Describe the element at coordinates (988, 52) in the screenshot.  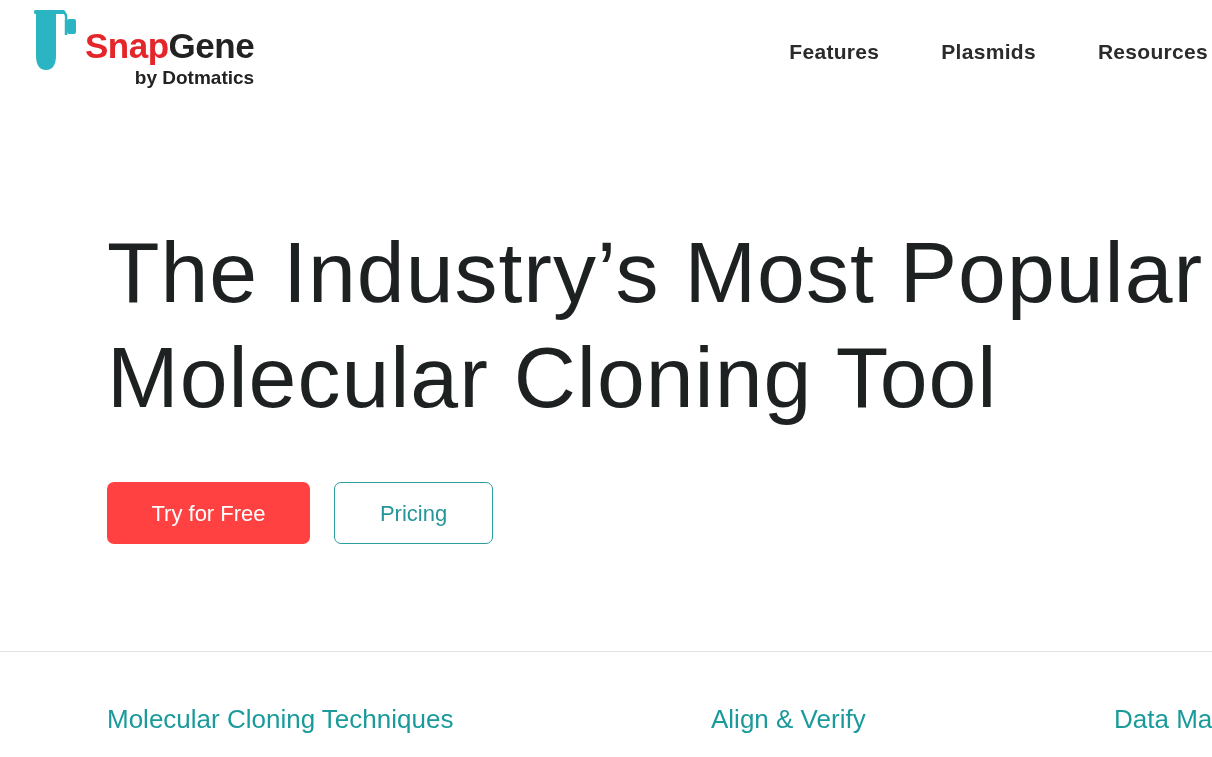
I see `nav-link: Plasmids` at that location.